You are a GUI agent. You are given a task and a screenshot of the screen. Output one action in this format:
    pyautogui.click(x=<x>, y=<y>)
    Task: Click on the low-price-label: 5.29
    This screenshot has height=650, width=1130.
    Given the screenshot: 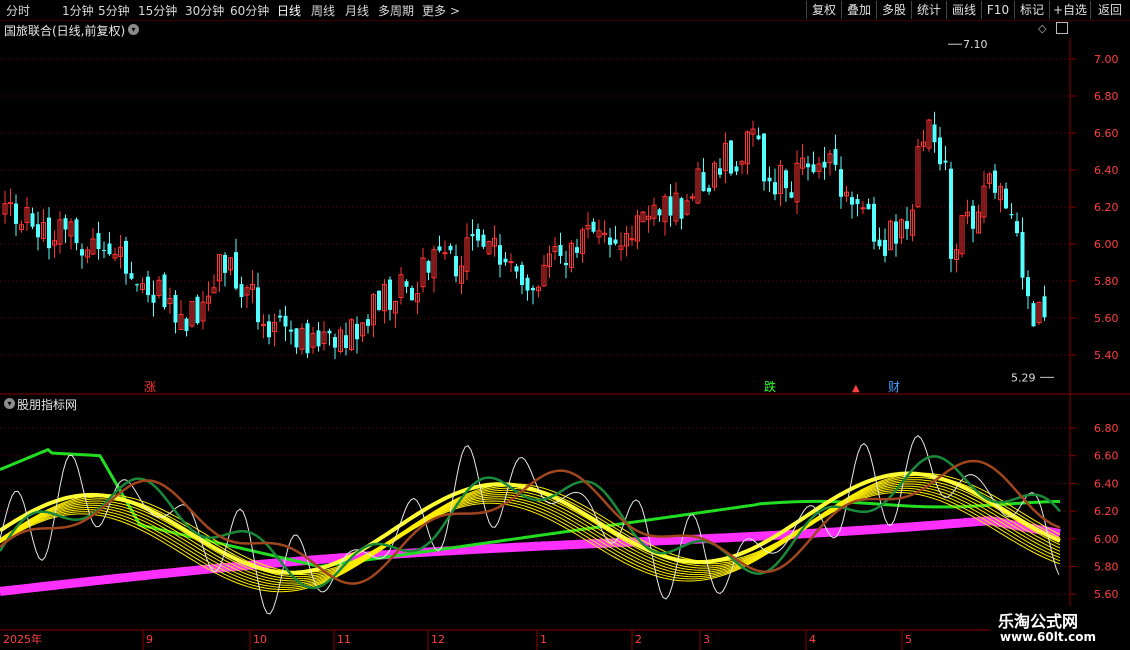 What is the action you would take?
    pyautogui.click(x=1023, y=377)
    